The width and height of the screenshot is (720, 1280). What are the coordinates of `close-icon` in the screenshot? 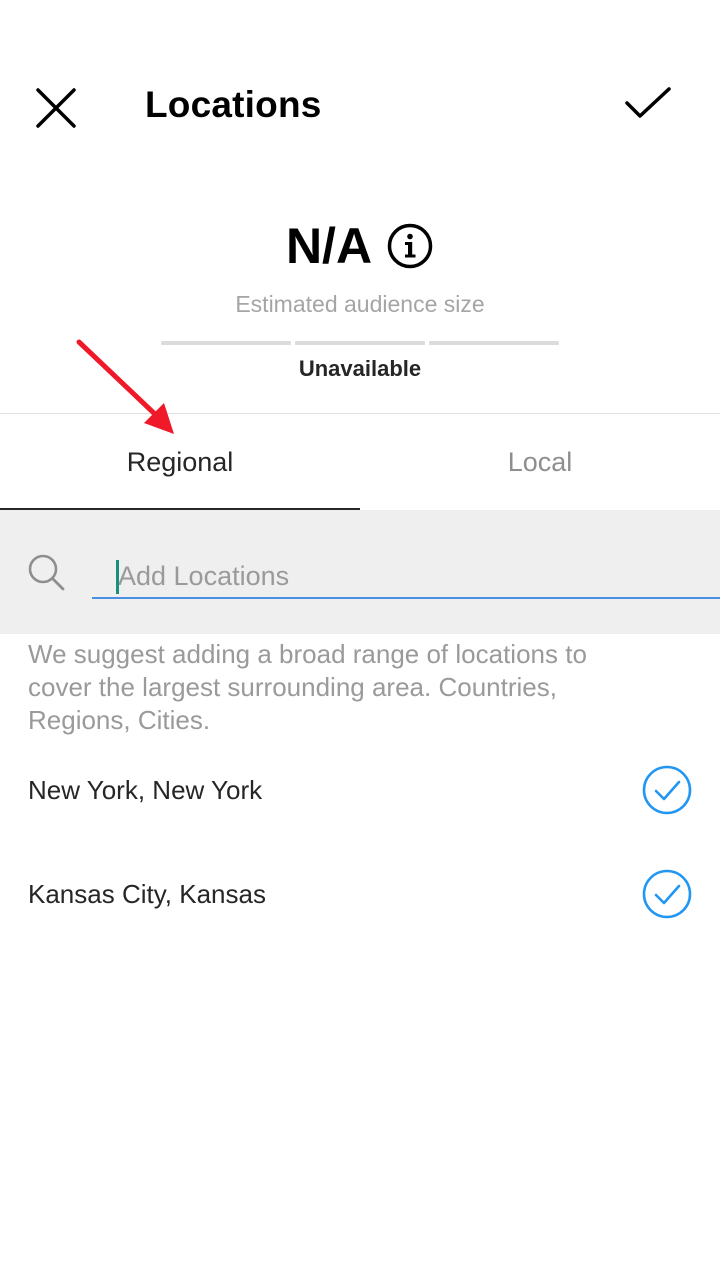 It's located at (56, 108).